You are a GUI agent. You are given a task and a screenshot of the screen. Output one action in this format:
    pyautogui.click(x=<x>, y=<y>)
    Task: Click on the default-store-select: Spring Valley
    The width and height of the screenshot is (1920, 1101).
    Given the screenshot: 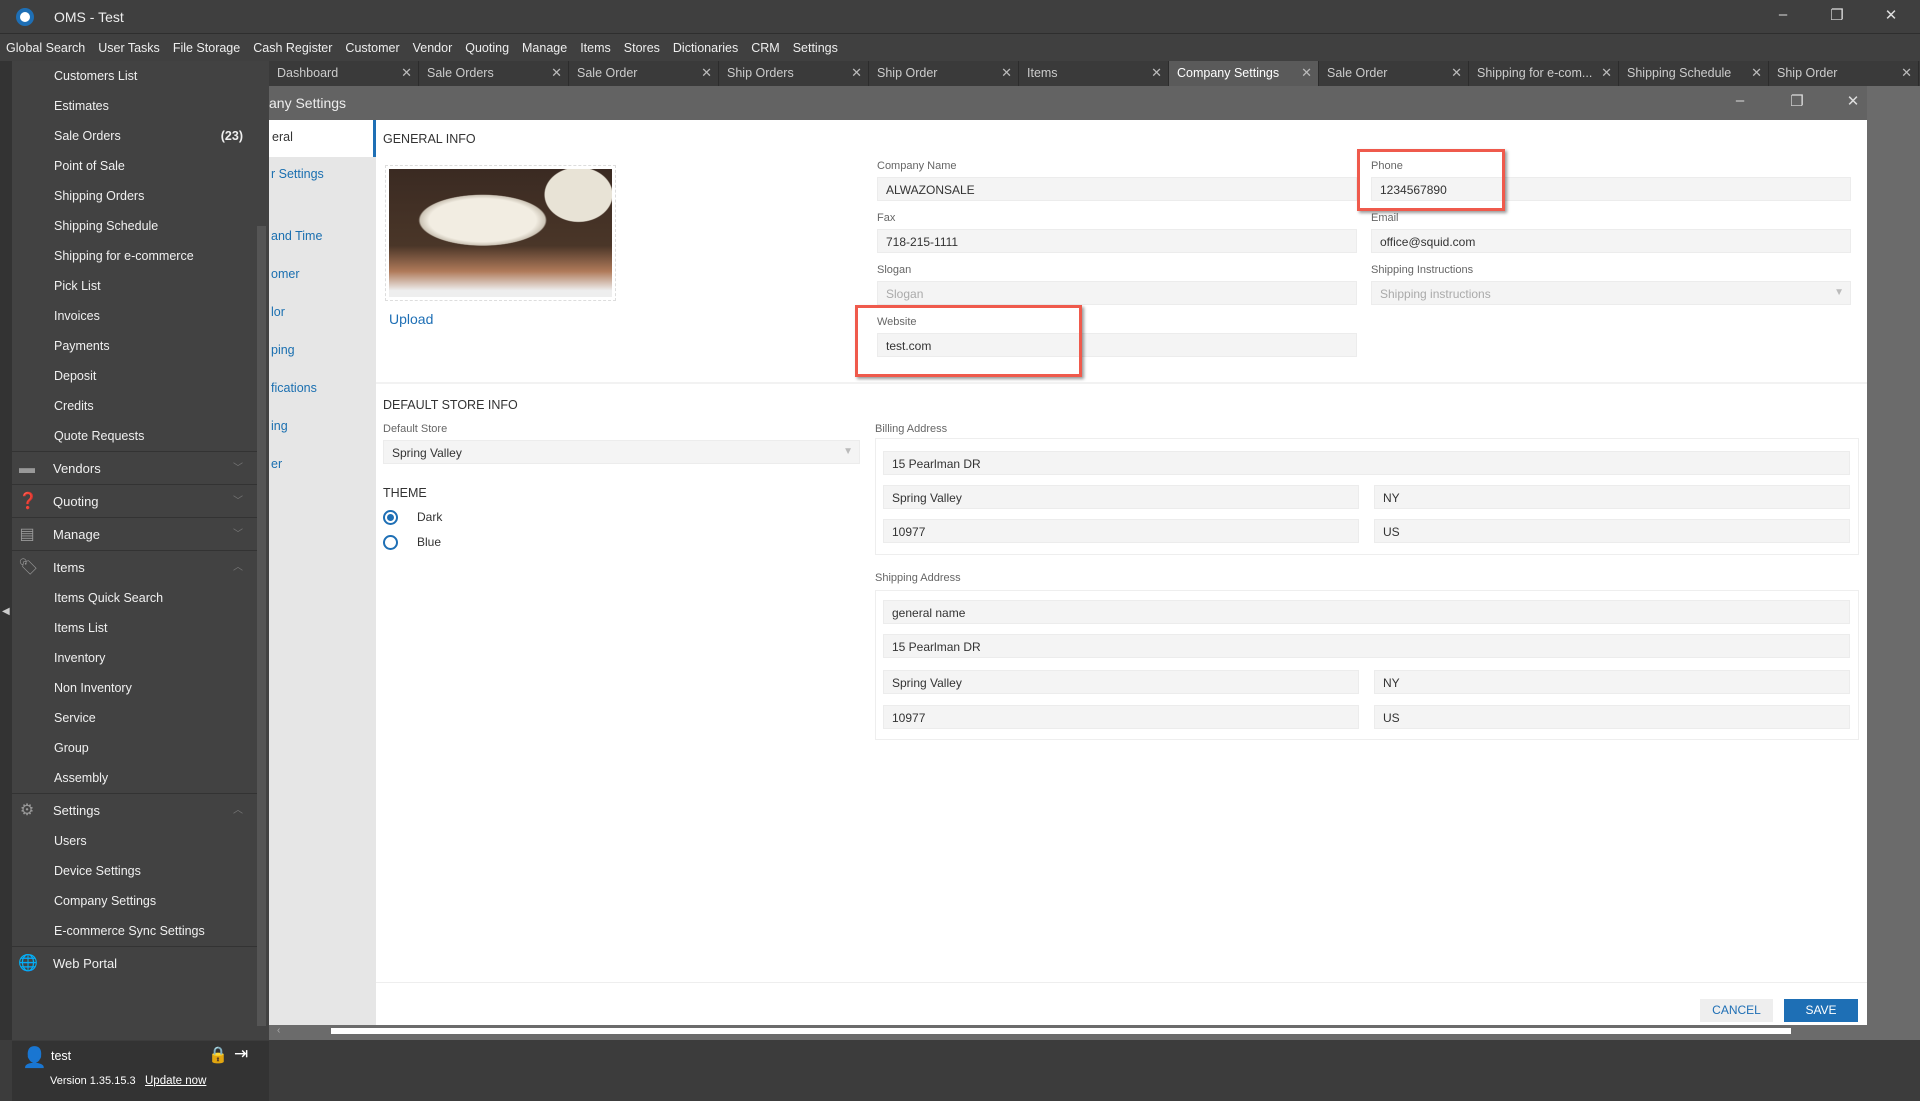 What is the action you would take?
    pyautogui.click(x=621, y=452)
    